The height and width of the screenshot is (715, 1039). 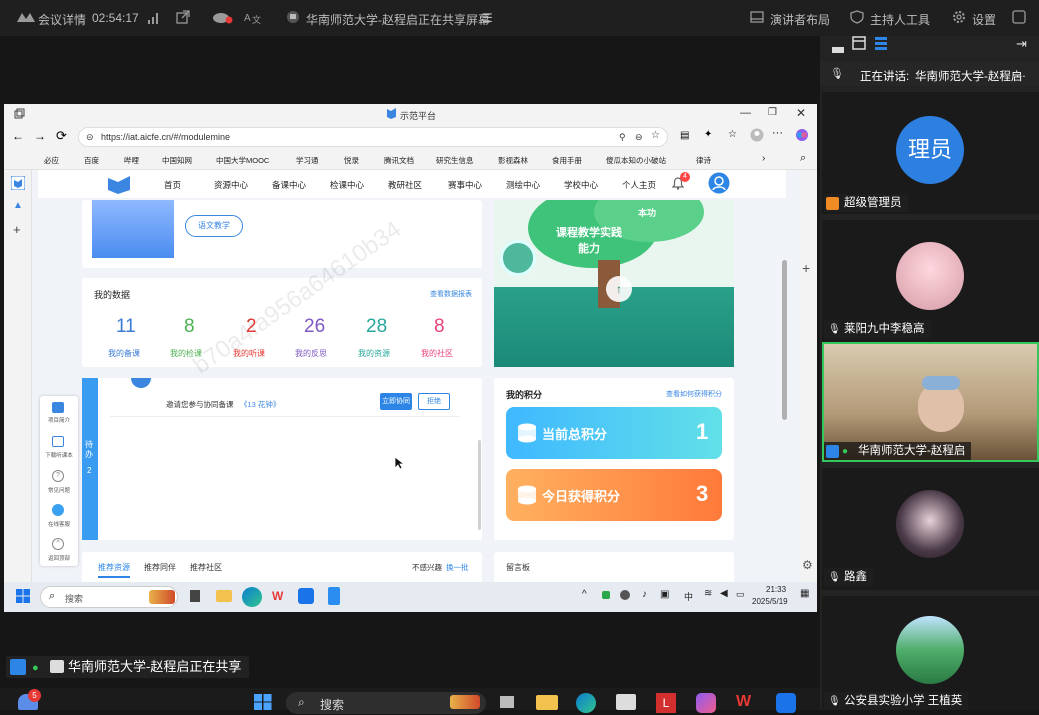 I want to click on fav-item: 悦录, so click(x=351, y=160).